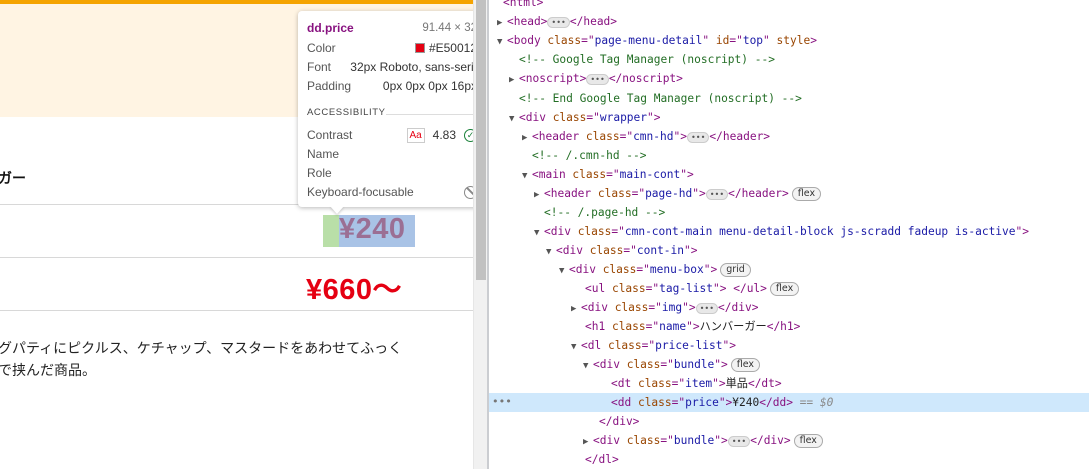 Image resolution: width=1089 pixels, height=469 pixels. I want to click on dom-token: </div>, so click(619, 421).